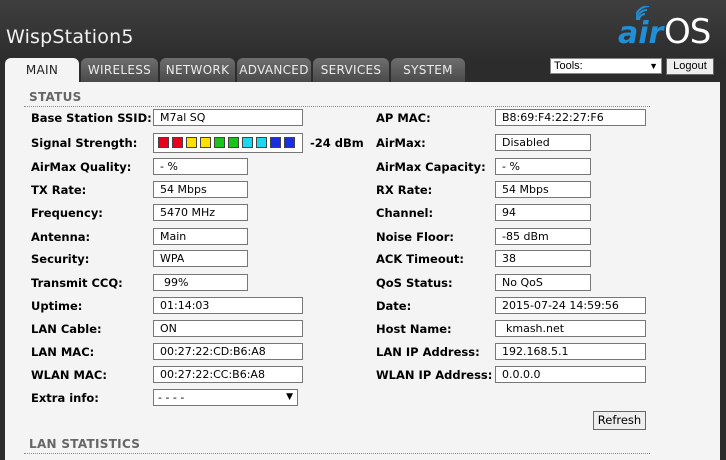 The height and width of the screenshot is (460, 726). Describe the element at coordinates (55, 97) in the screenshot. I see `status-section-title: STATUS` at that location.